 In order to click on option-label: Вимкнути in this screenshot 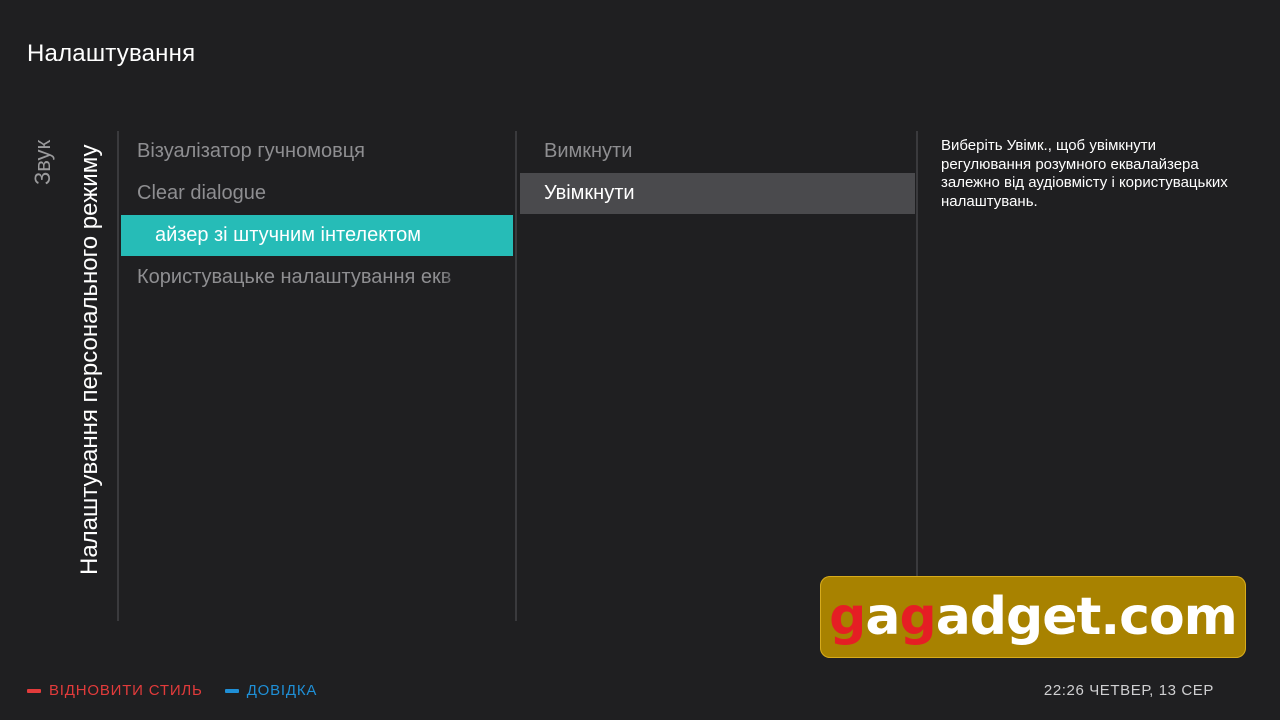, I will do `click(588, 151)`.